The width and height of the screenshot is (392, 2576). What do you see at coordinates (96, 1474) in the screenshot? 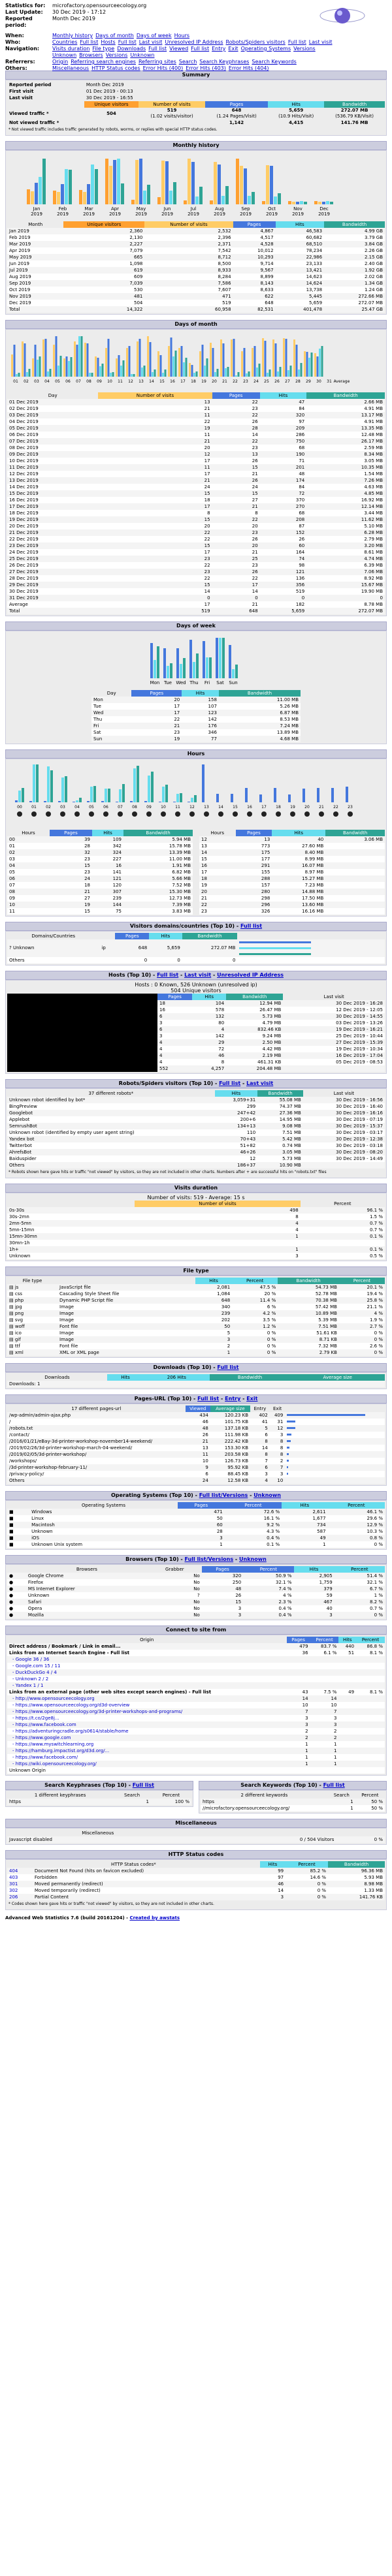
I see `page-url-link: /privacy-policy/` at bounding box center [96, 1474].